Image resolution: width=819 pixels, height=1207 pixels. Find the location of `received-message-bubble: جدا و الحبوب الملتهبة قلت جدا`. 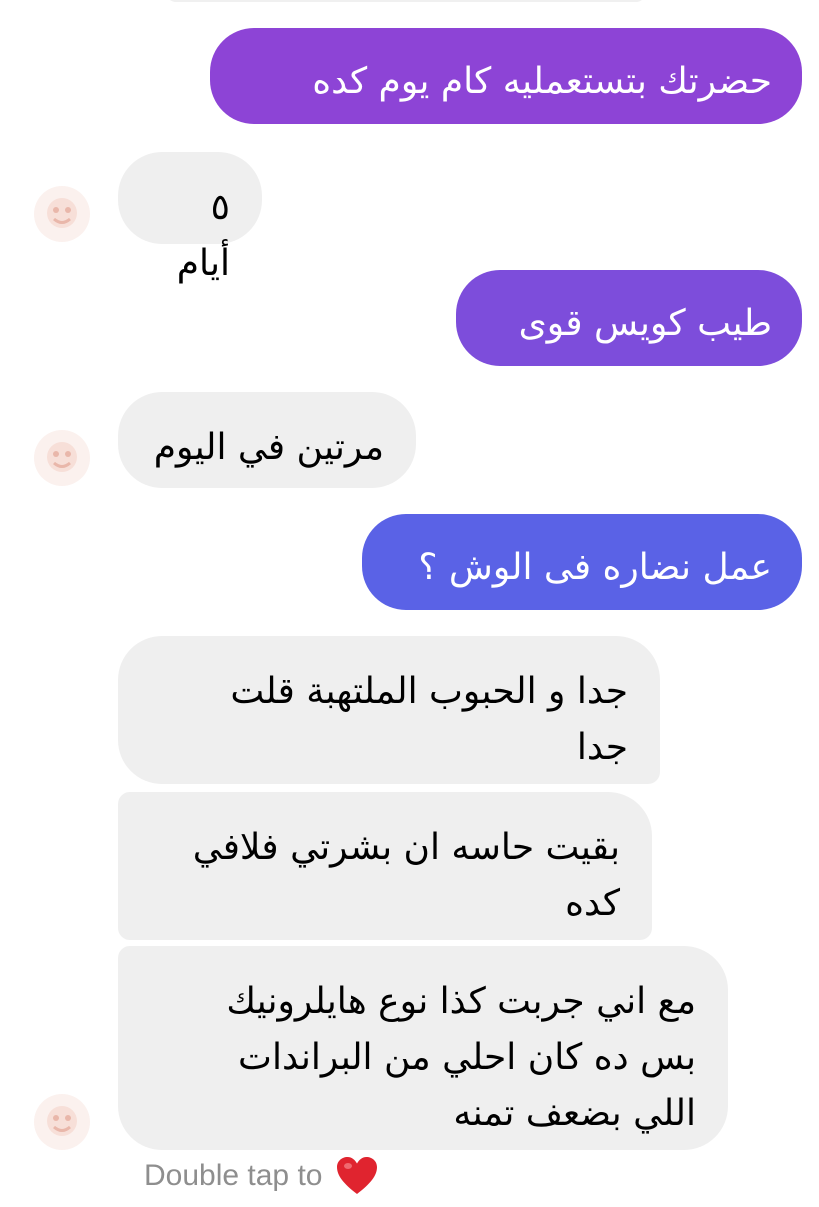

received-message-bubble: جدا و الحبوب الملتهبة قلت جدا is located at coordinates (389, 710).